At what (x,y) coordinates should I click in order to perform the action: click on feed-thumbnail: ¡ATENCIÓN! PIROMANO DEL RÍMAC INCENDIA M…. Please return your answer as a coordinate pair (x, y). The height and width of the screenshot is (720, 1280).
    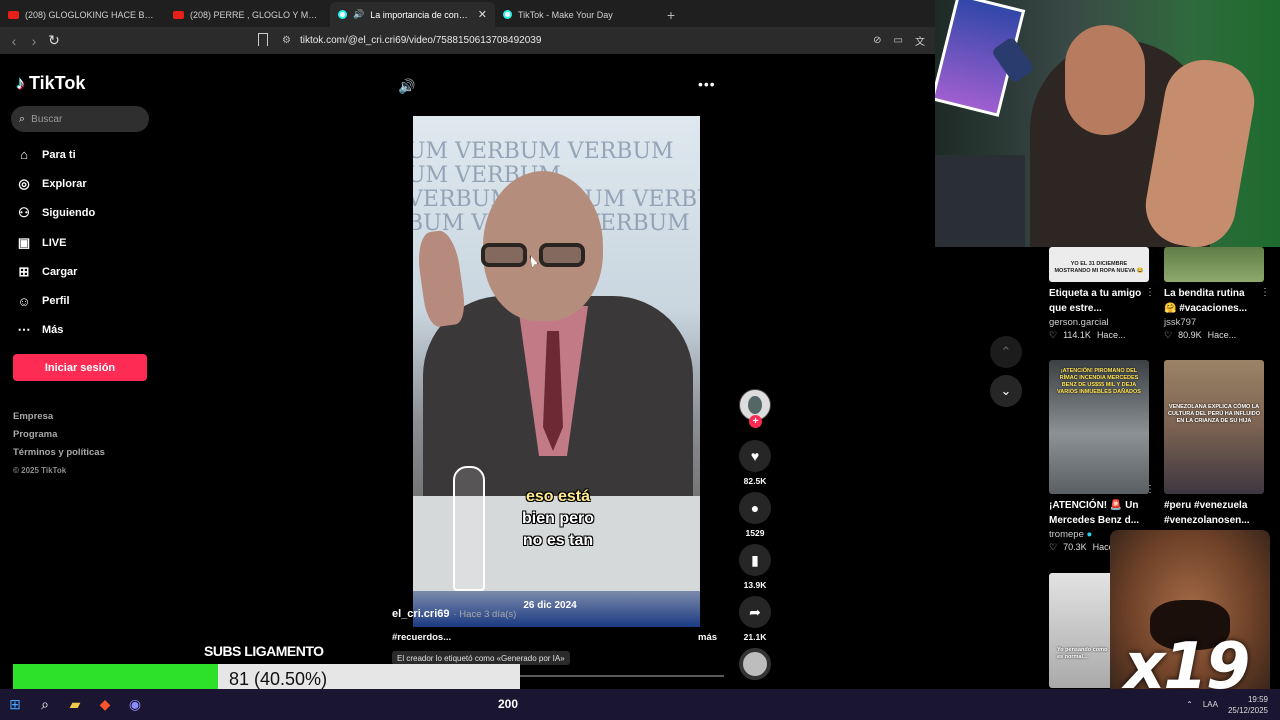
    Looking at the image, I should click on (1099, 427).